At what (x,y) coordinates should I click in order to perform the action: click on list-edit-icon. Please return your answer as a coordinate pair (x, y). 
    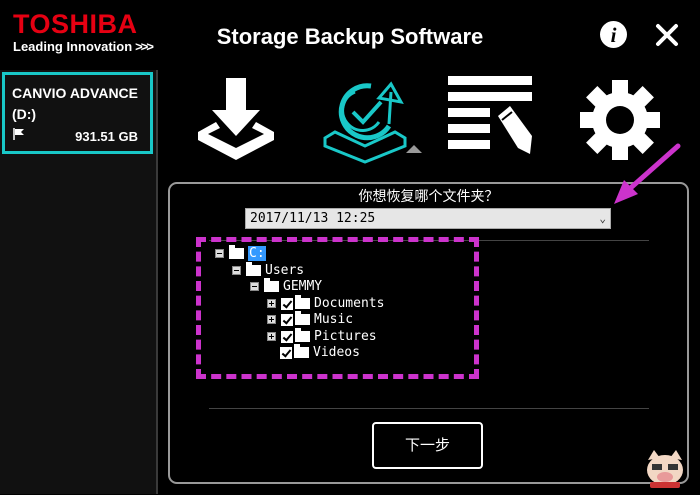
    Looking at the image, I should click on (490, 115).